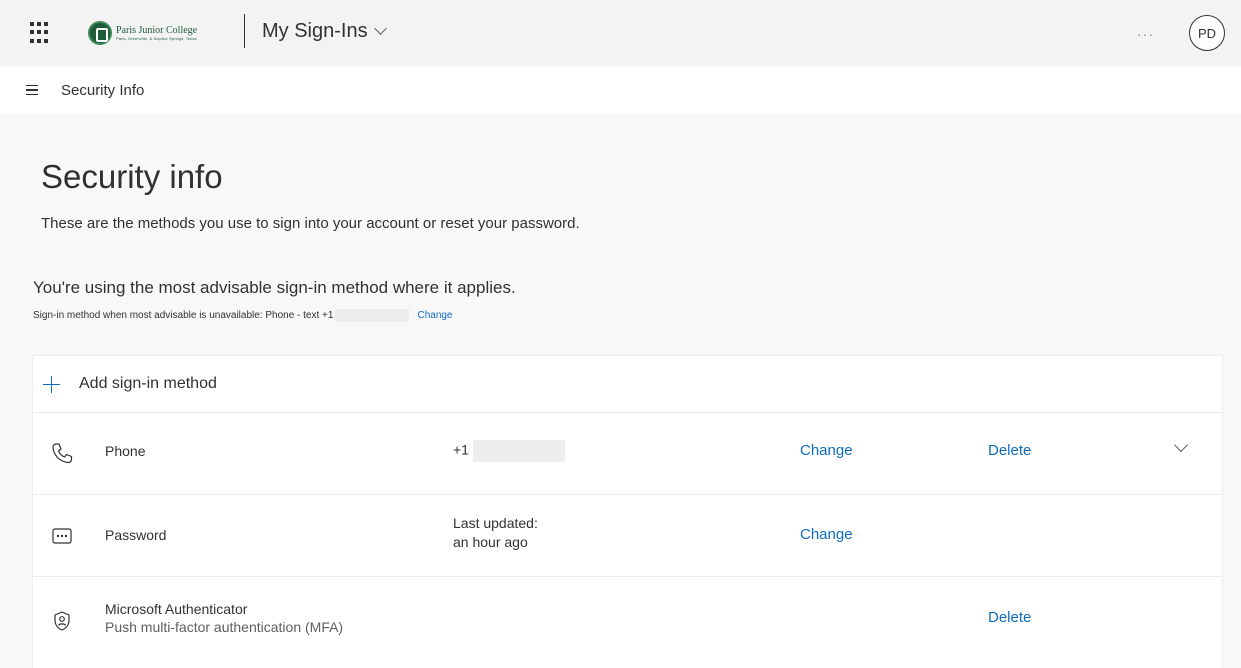 The height and width of the screenshot is (668, 1241). Describe the element at coordinates (100, 33) in the screenshot. I see `college-seal-icon` at that location.